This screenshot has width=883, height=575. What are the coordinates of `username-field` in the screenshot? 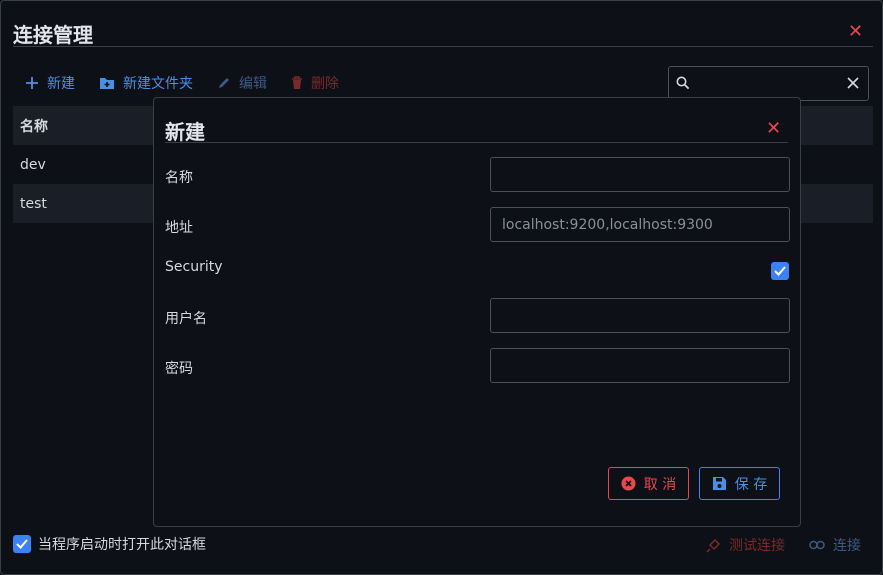 It's located at (640, 315).